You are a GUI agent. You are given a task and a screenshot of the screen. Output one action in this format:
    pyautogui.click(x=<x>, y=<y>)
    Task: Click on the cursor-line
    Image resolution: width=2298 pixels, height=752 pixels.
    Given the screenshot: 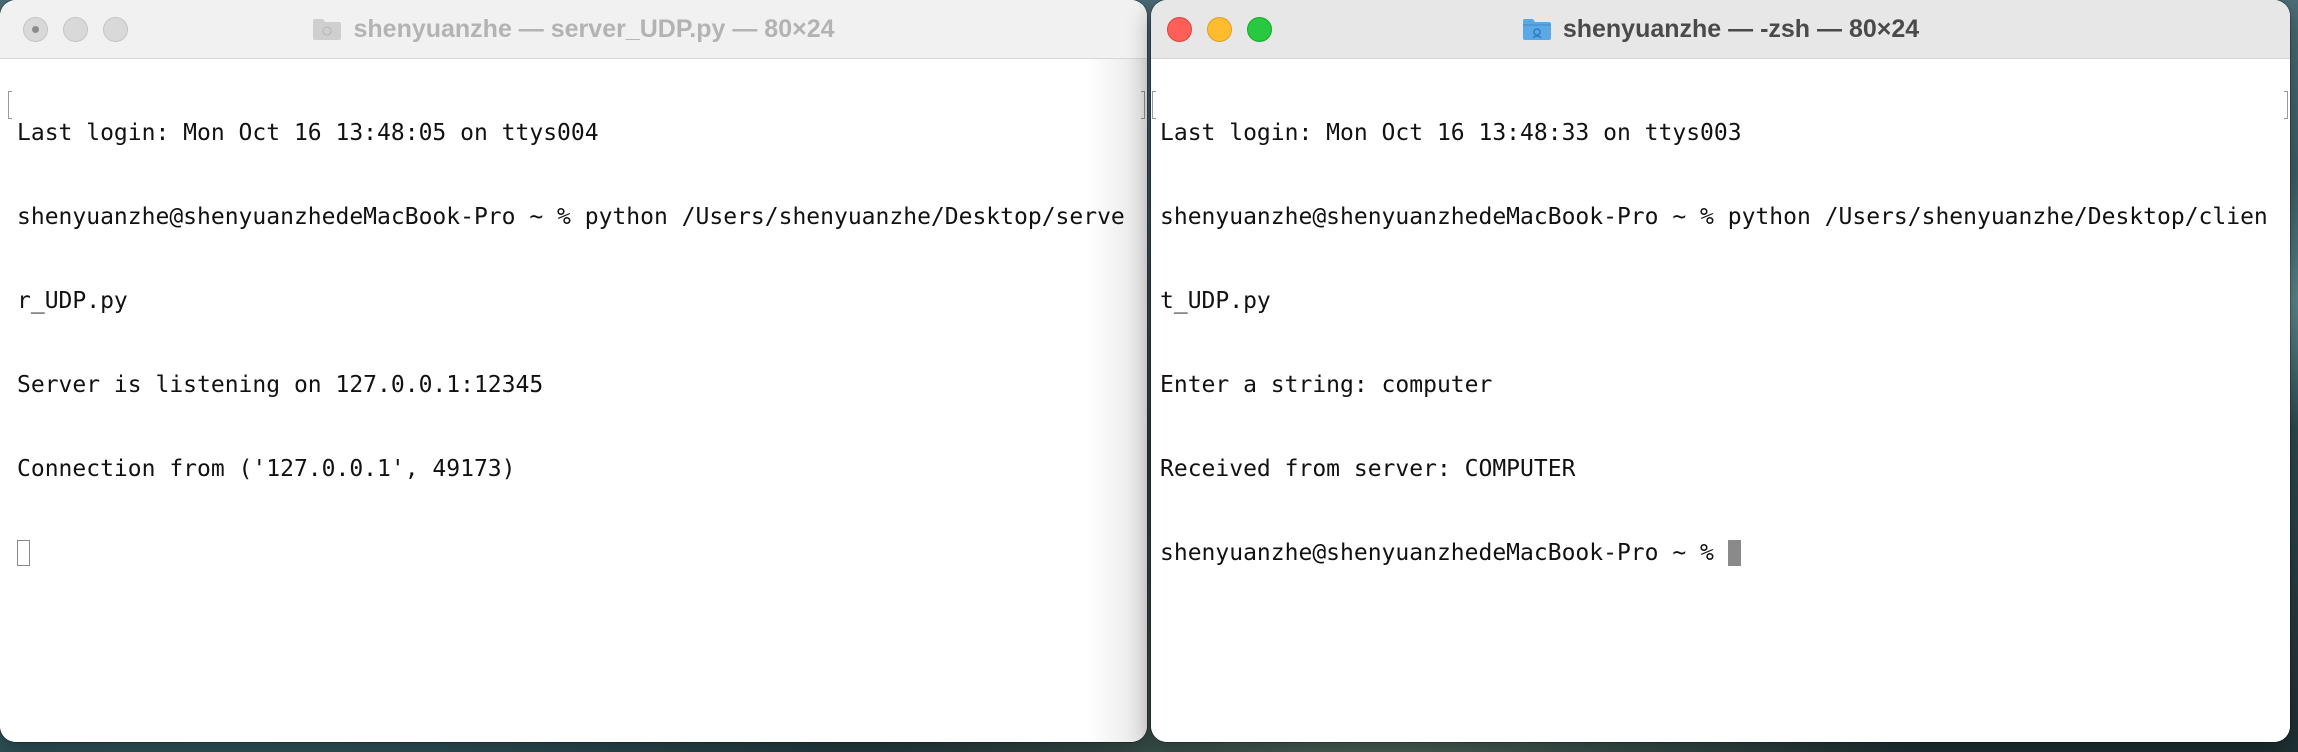 What is the action you would take?
    pyautogui.click(x=582, y=553)
    